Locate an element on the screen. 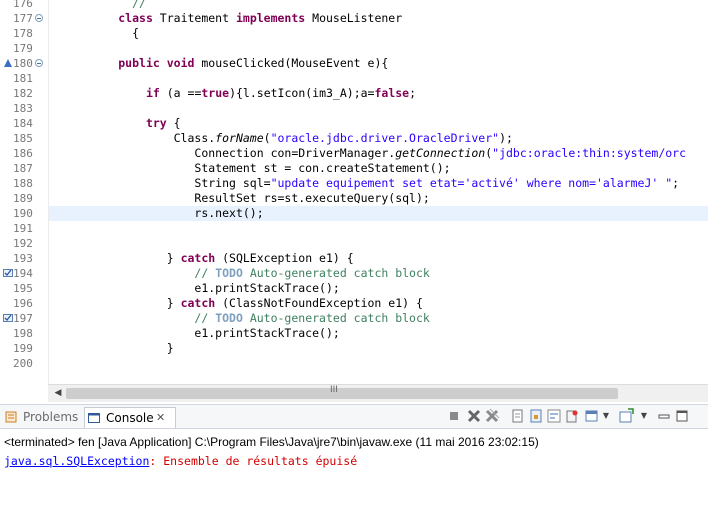 The image size is (708, 505). line-number: 177 is located at coordinates (24, 18).